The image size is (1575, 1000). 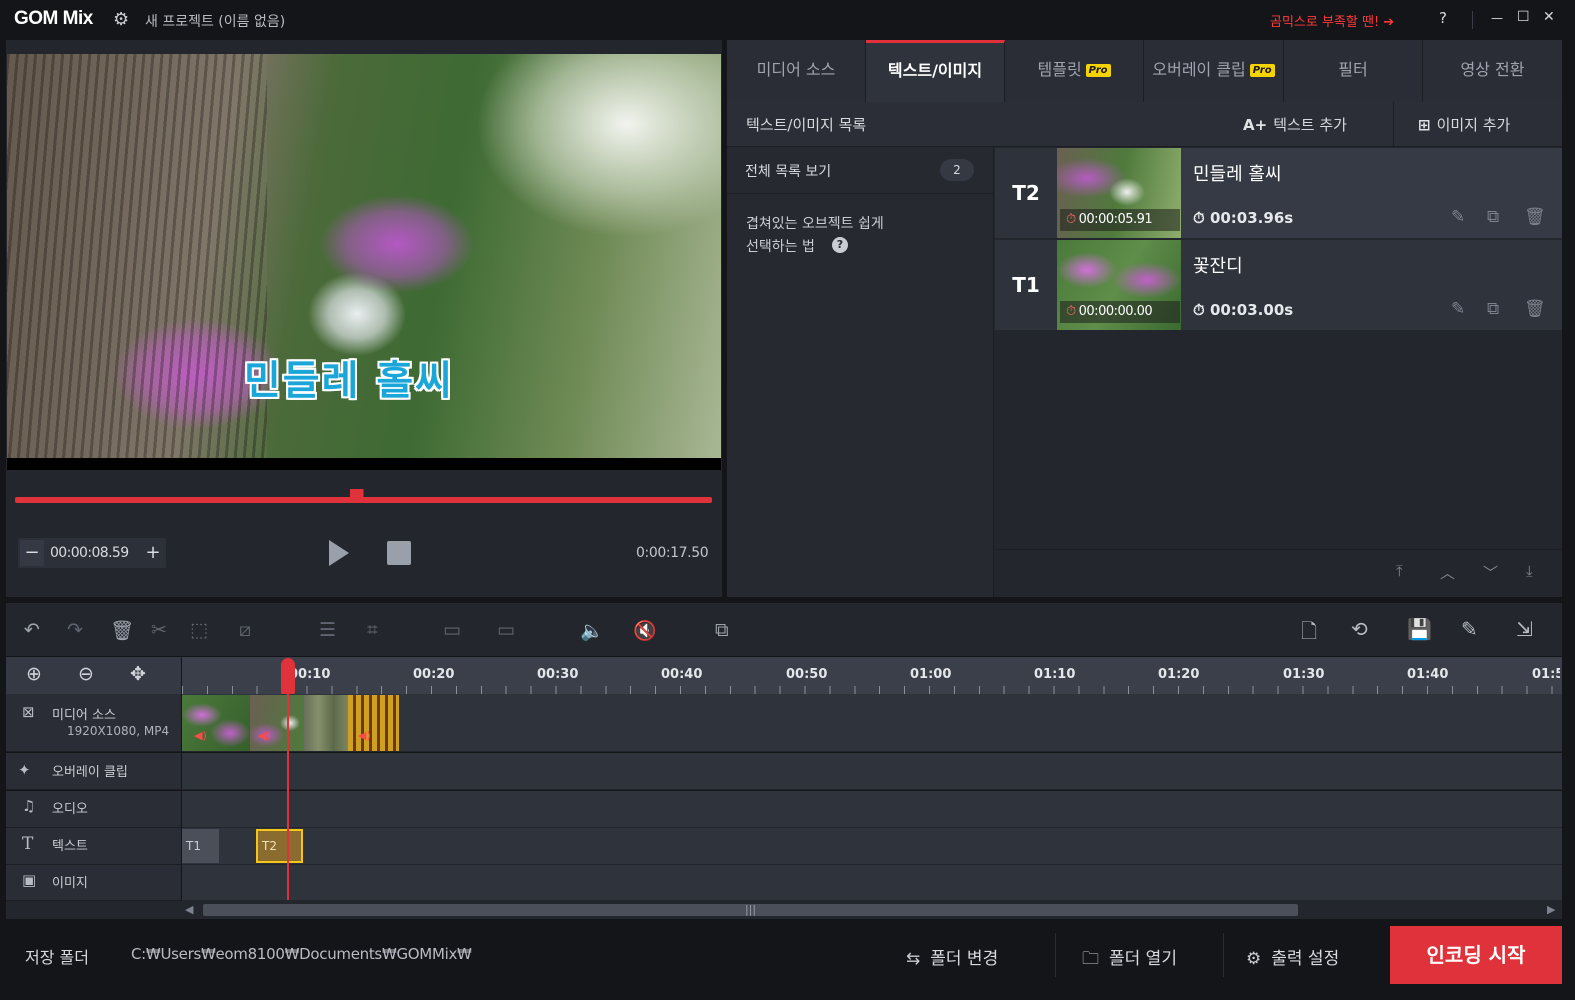 I want to click on current-time-display: 00:00:08.59, so click(x=89, y=553).